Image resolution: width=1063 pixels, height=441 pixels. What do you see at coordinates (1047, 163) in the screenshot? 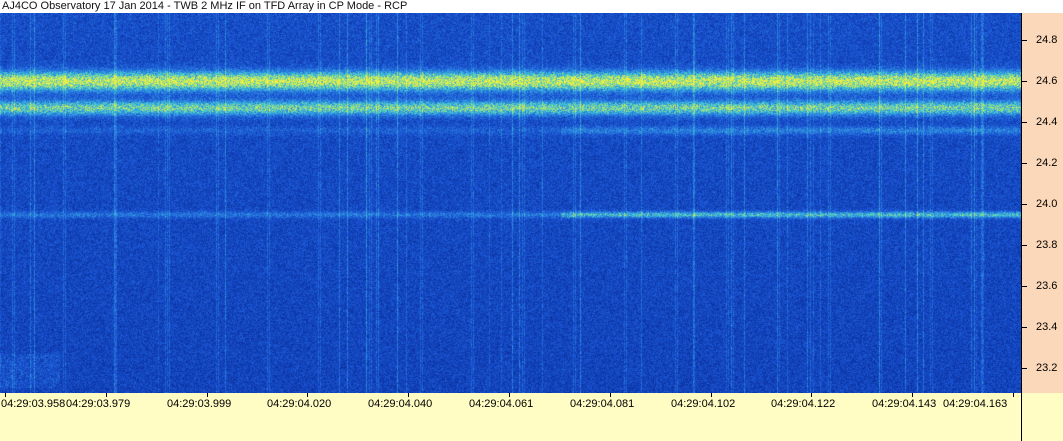
I see `freq-tick-label: 24.2` at bounding box center [1047, 163].